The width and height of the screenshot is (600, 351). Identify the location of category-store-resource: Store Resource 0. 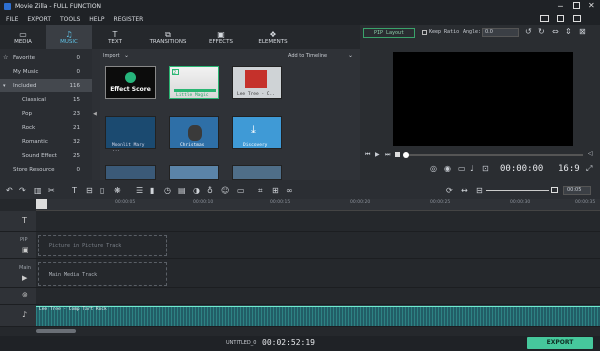
(46, 169).